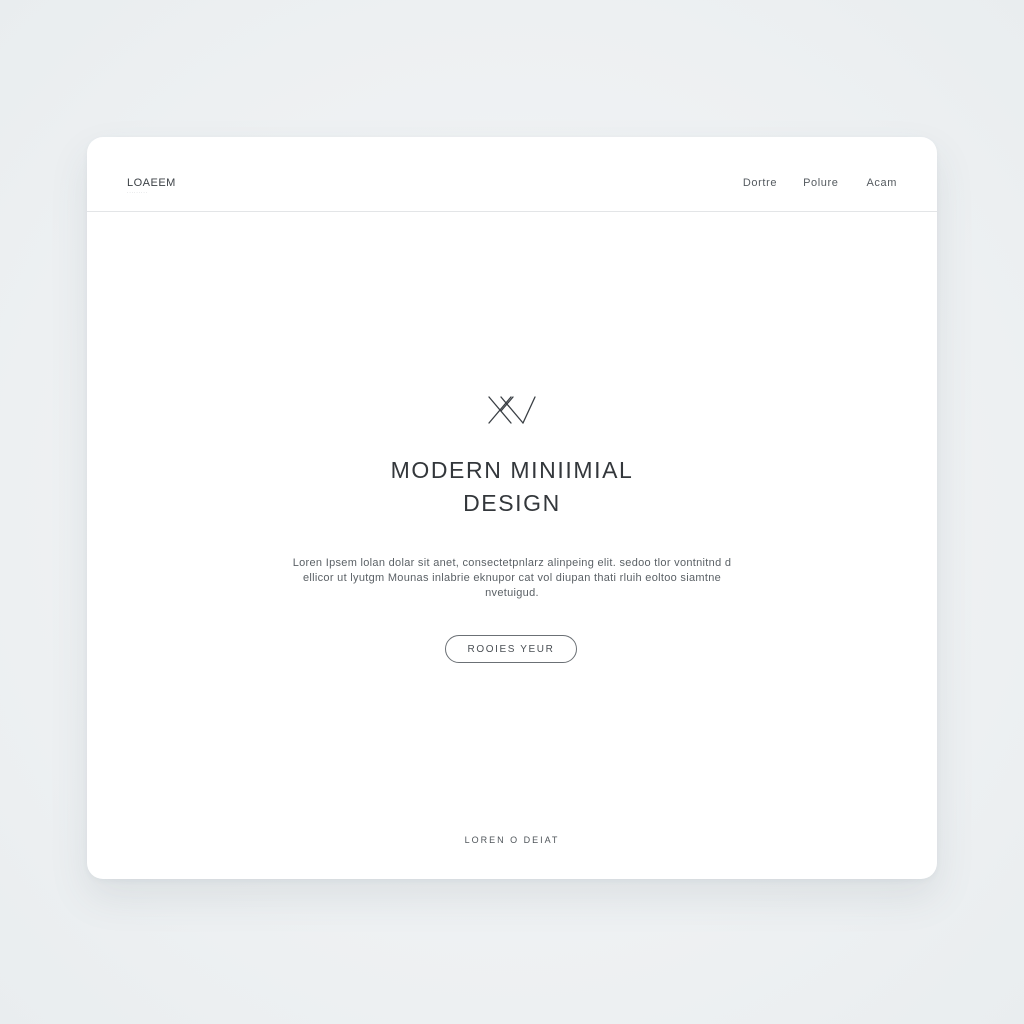  What do you see at coordinates (512, 410) in the screenshot?
I see `crossed-lines-logo-icon` at bounding box center [512, 410].